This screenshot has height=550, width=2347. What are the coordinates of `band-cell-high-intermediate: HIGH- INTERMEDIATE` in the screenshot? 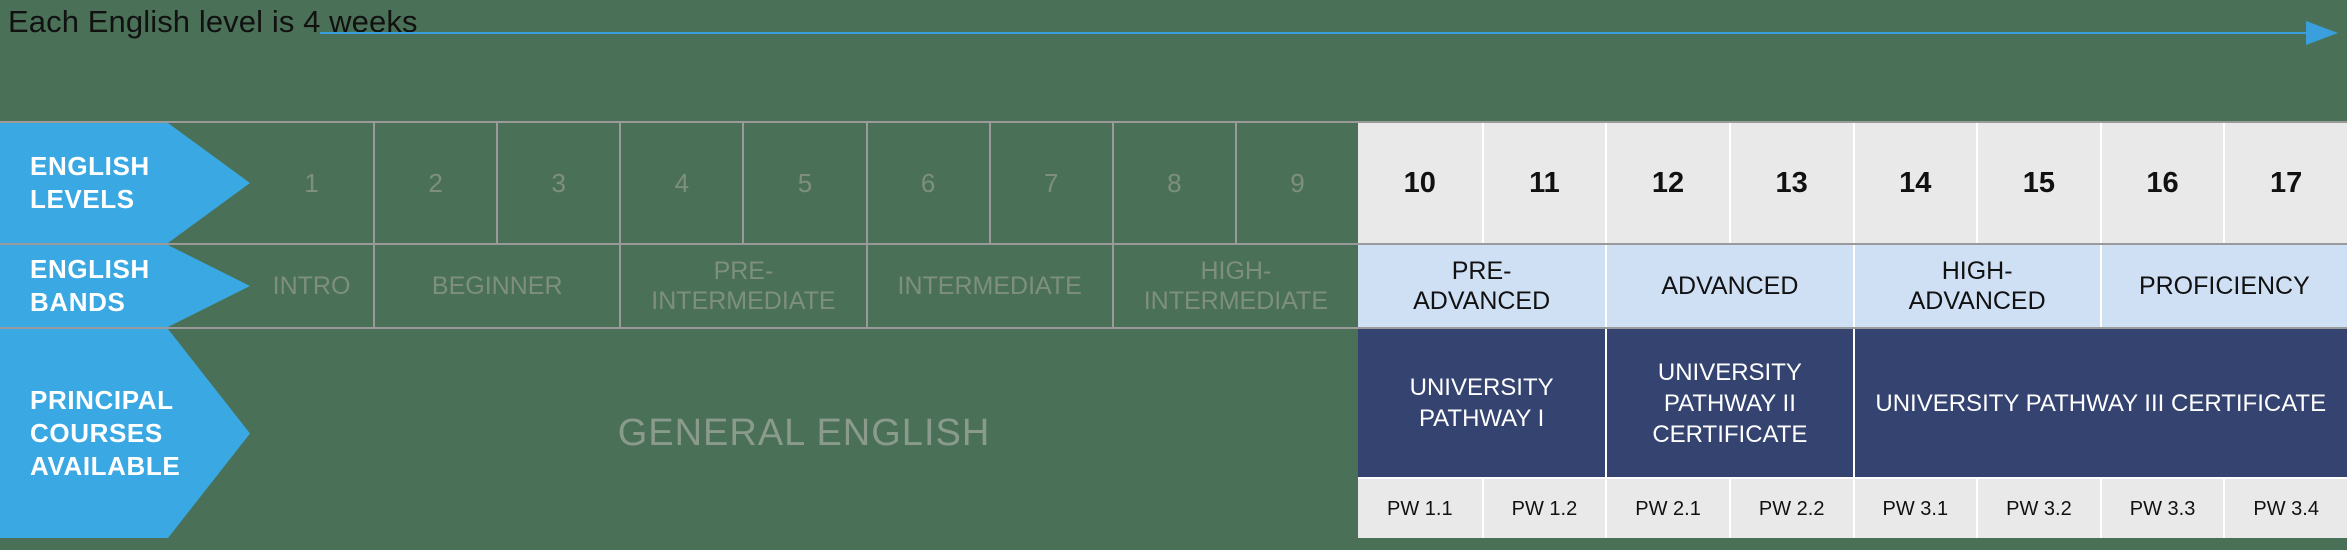 It's located at (1234, 286).